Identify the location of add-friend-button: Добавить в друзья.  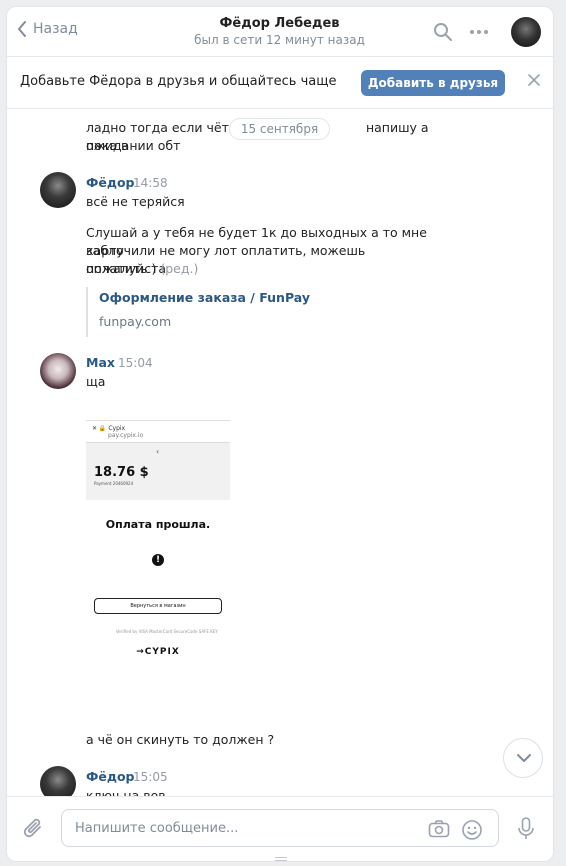
(433, 83).